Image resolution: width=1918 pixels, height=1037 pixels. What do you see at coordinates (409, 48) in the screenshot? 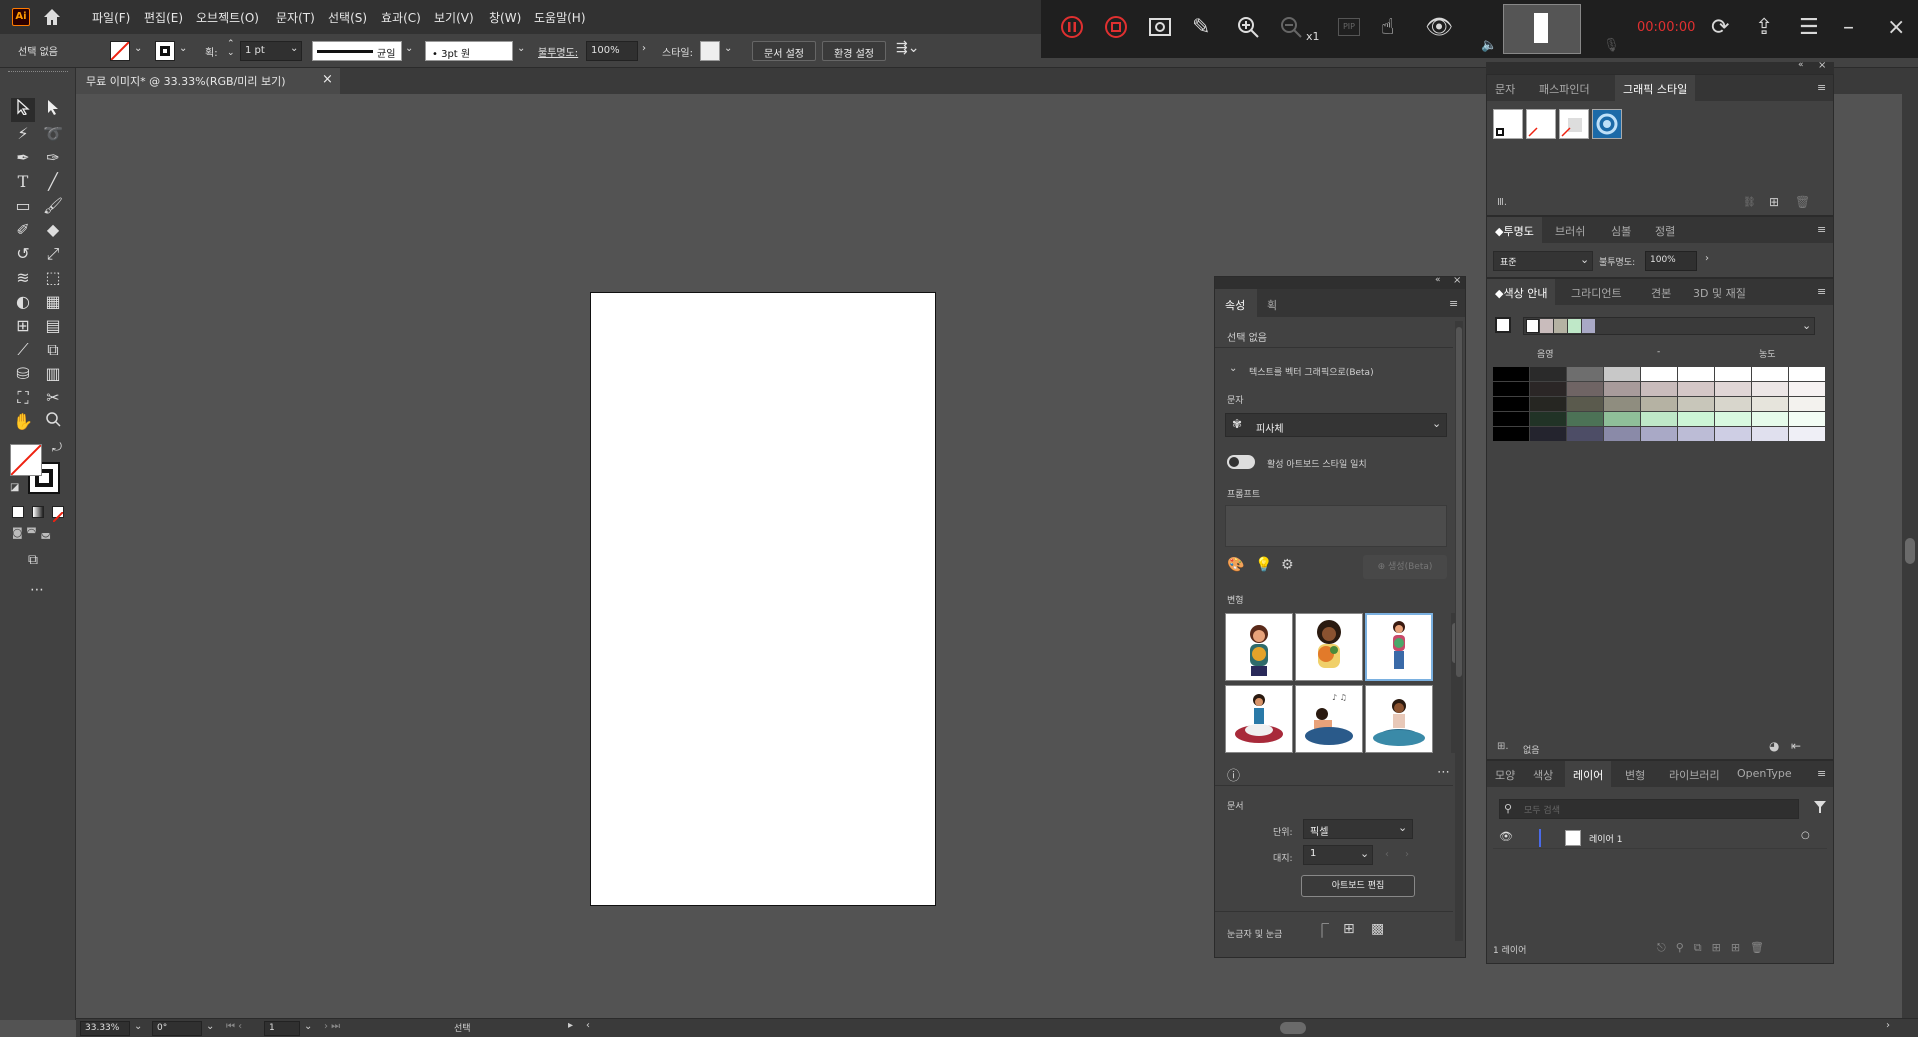
I see `stroke-profile-dropdown-icon: ⌄` at bounding box center [409, 48].